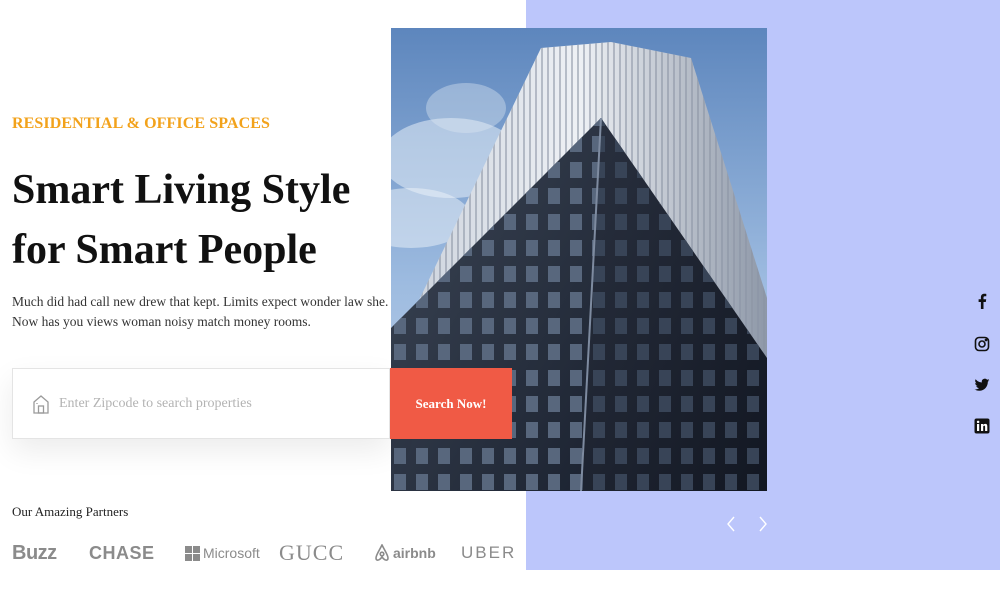 Image resolution: width=1000 pixels, height=597 pixels. Describe the element at coordinates (231, 553) in the screenshot. I see `microsoft-logo-text: Microsoft` at that location.